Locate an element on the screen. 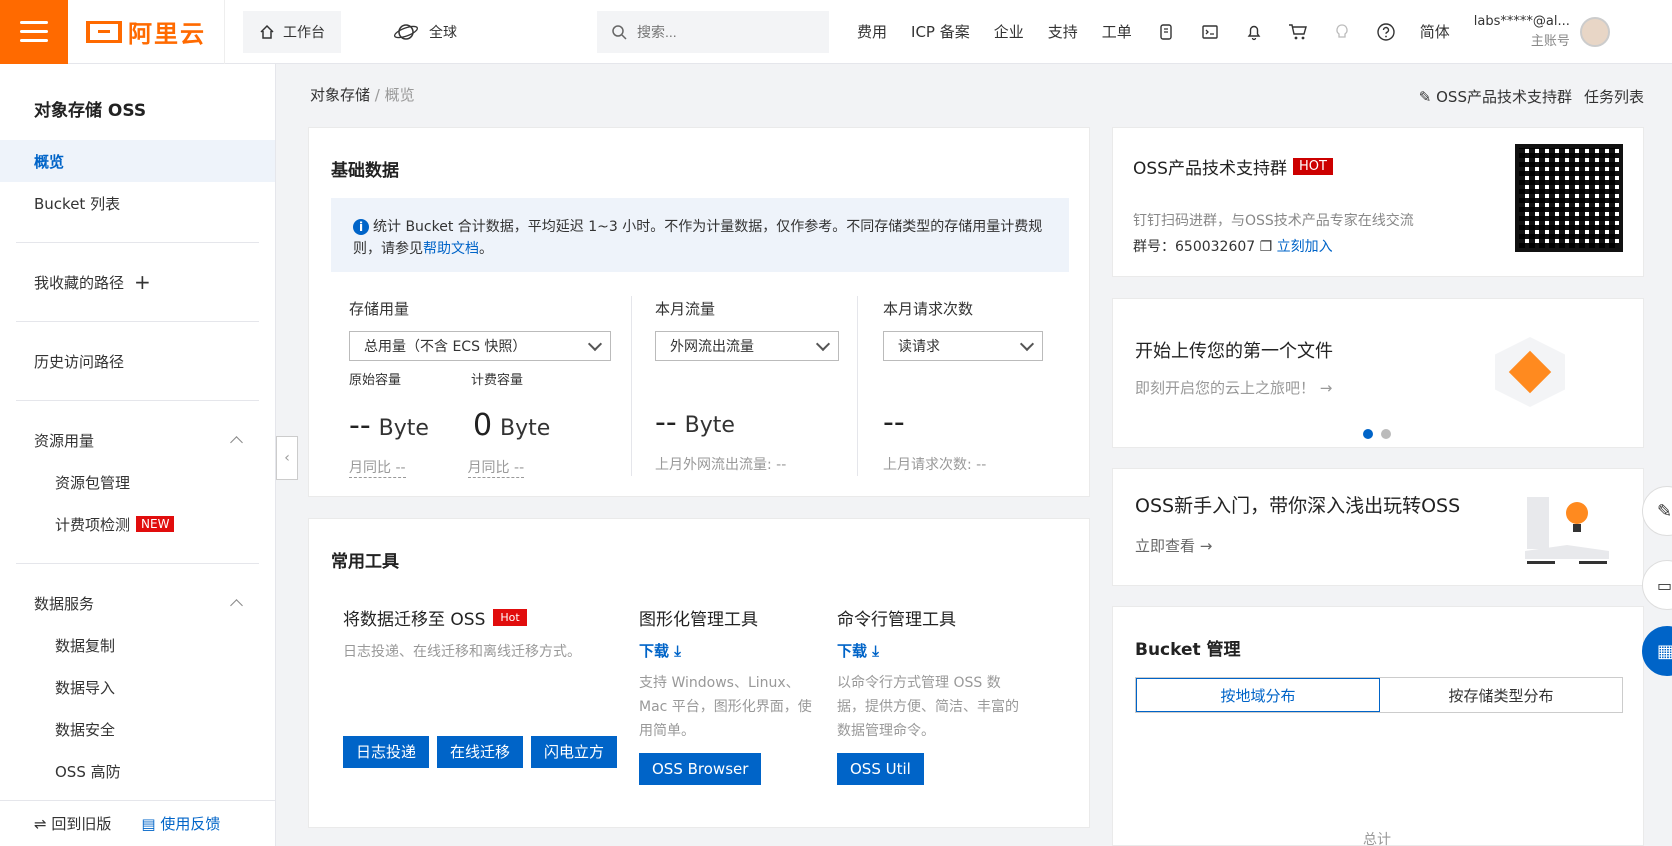 The height and width of the screenshot is (846, 1672). search-input is located at coordinates (717, 31).